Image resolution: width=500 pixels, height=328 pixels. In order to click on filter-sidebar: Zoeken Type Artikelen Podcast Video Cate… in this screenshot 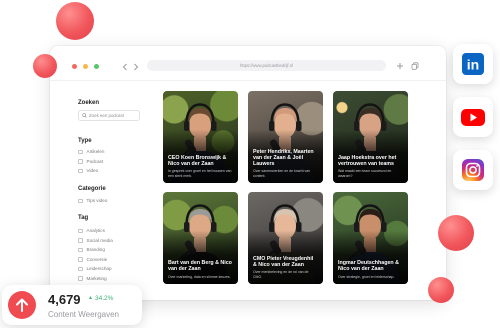, I will do `click(114, 173)`.